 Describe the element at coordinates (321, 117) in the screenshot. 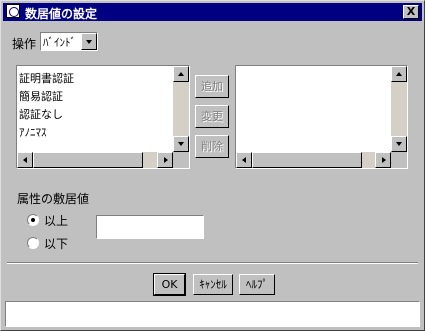

I see `selected-method-list` at that location.